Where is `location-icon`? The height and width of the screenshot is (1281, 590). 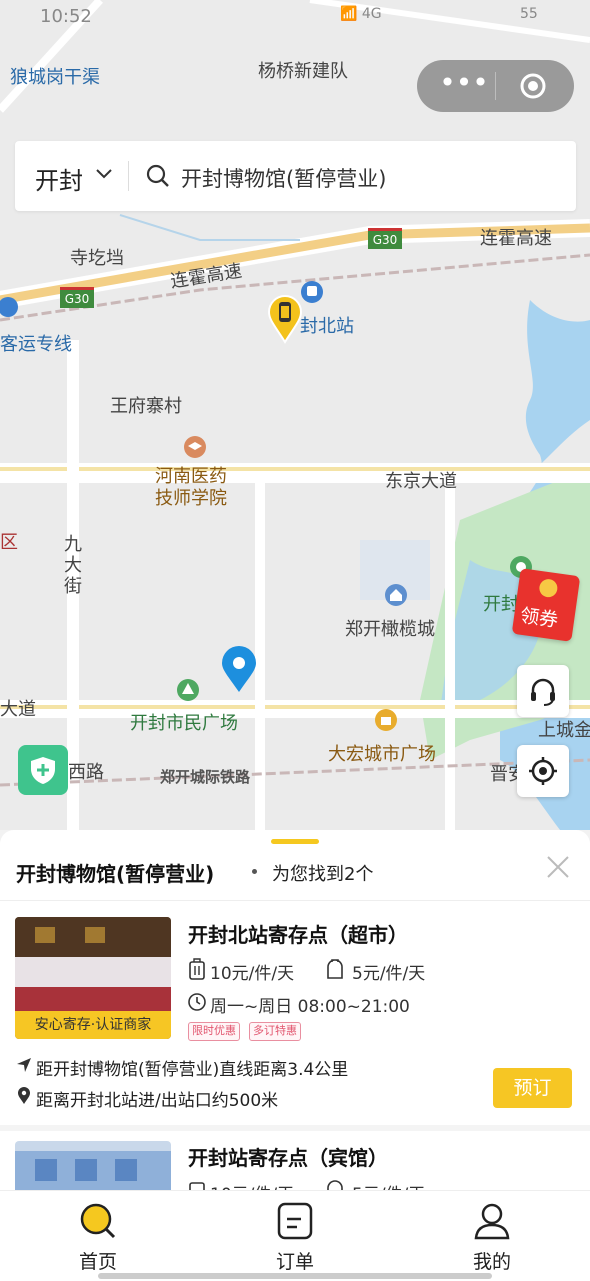
location-icon is located at coordinates (24, 1095).